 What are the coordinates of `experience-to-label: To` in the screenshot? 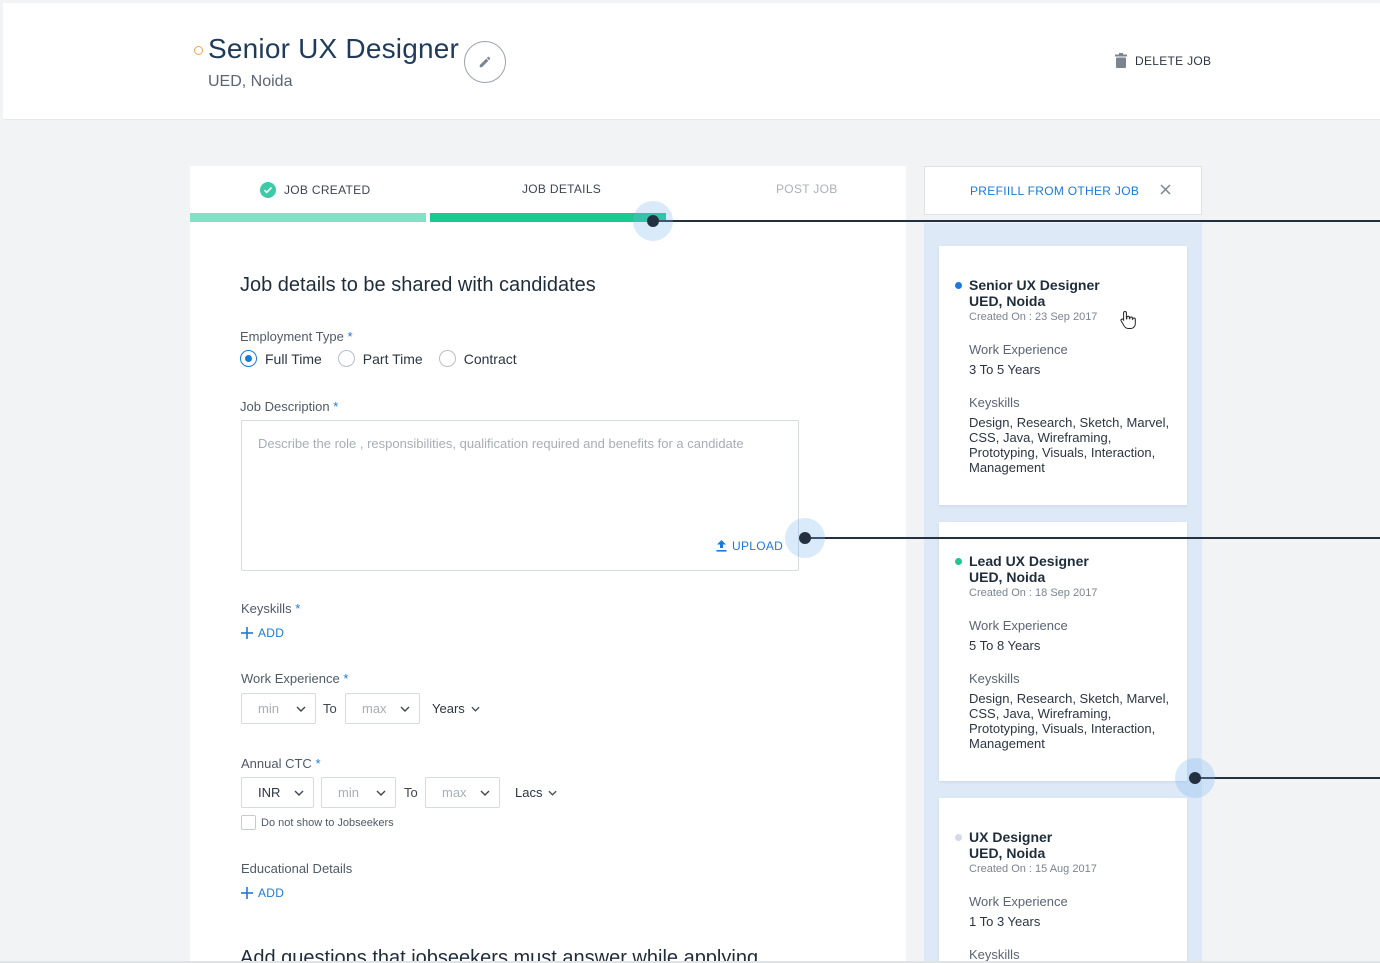 It's located at (330, 708).